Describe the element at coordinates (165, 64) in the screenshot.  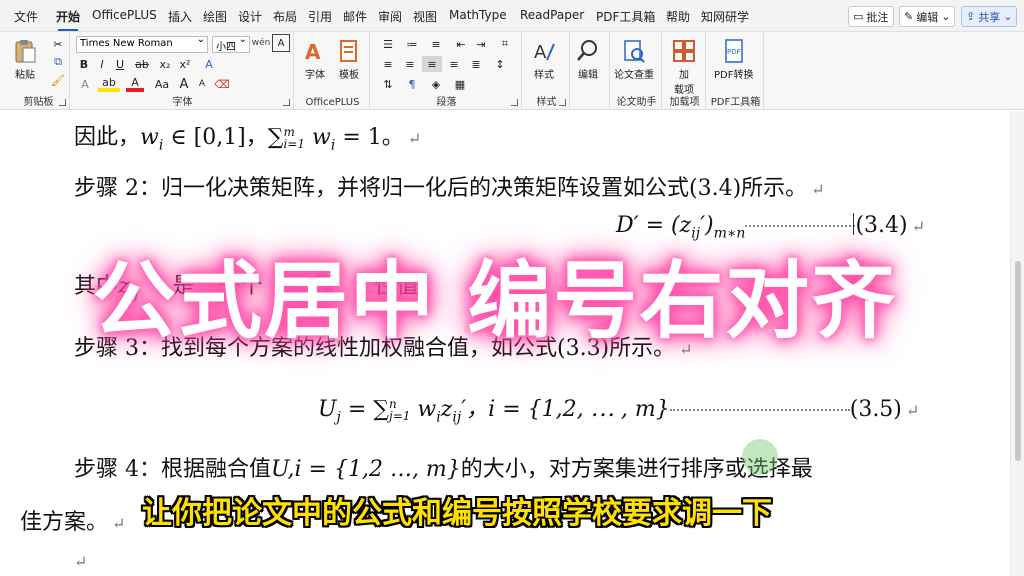
I see `subscript-button: x₂` at that location.